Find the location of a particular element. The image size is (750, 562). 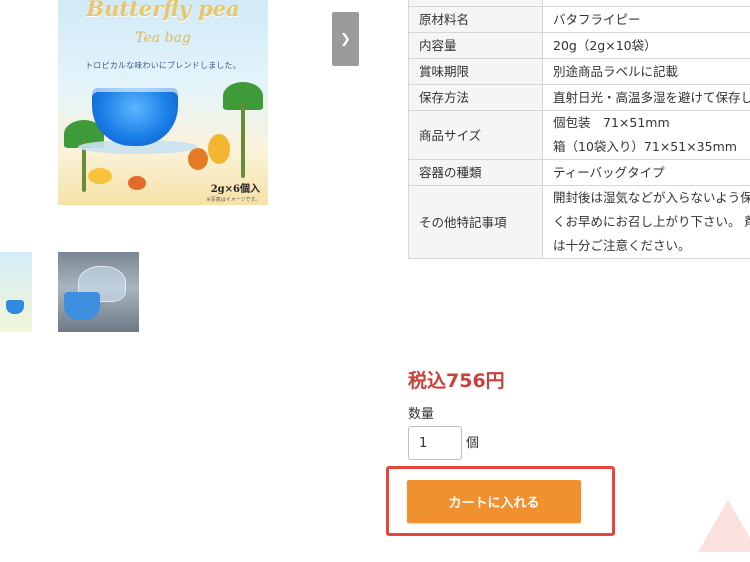

spec-value-line: 開封後は湿気などが入らないよう保 is located at coordinates (651, 197).